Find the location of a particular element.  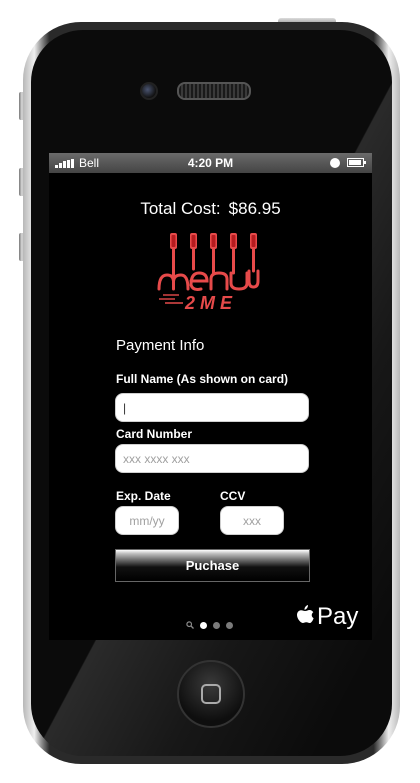

total-cost: Total Cost: $86.95 is located at coordinates (210, 209).